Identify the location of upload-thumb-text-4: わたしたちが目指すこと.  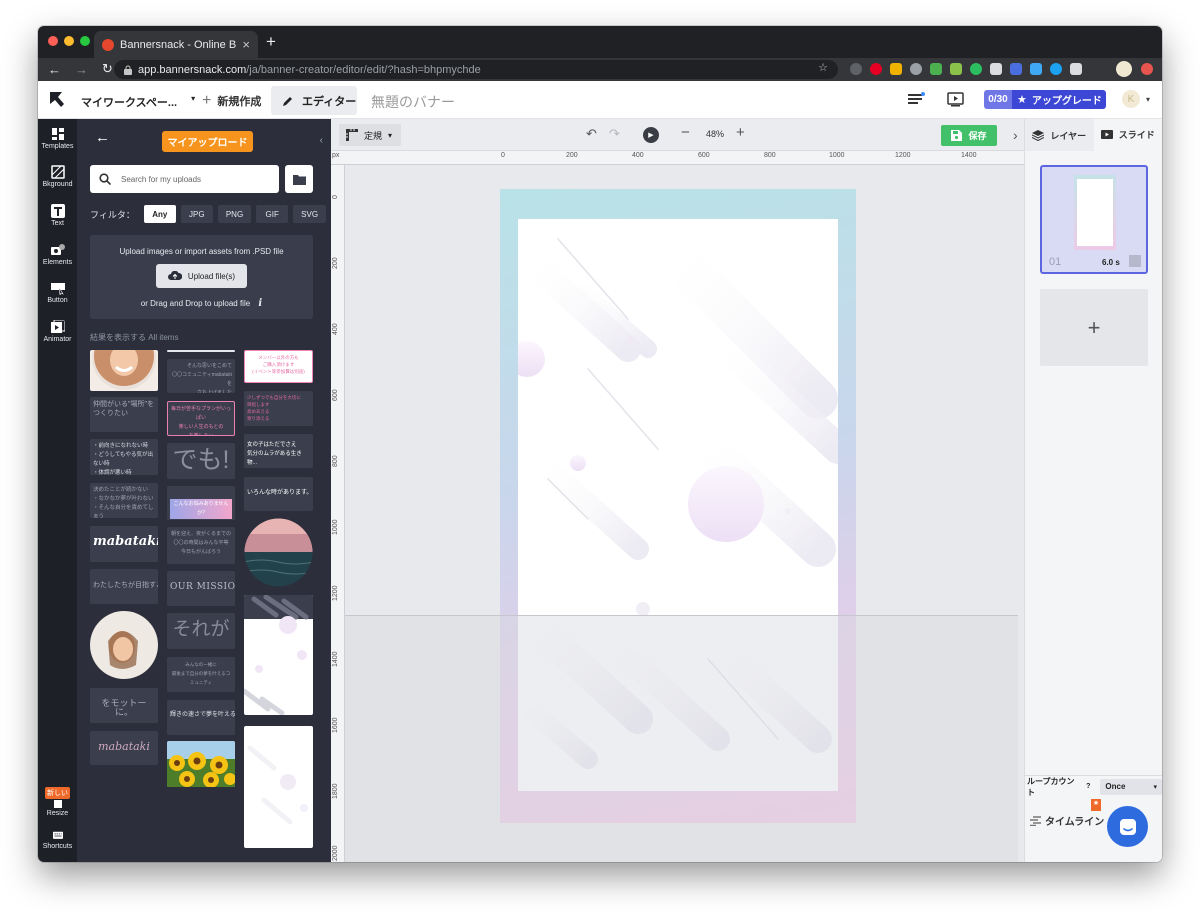
(124, 586).